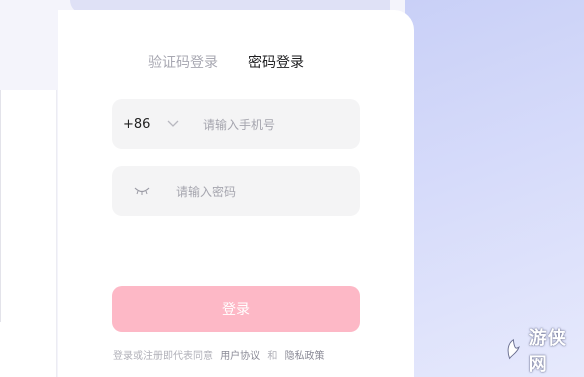 The height and width of the screenshot is (377, 584). What do you see at coordinates (142, 191) in the screenshot?
I see `eye-closed-icon` at bounding box center [142, 191].